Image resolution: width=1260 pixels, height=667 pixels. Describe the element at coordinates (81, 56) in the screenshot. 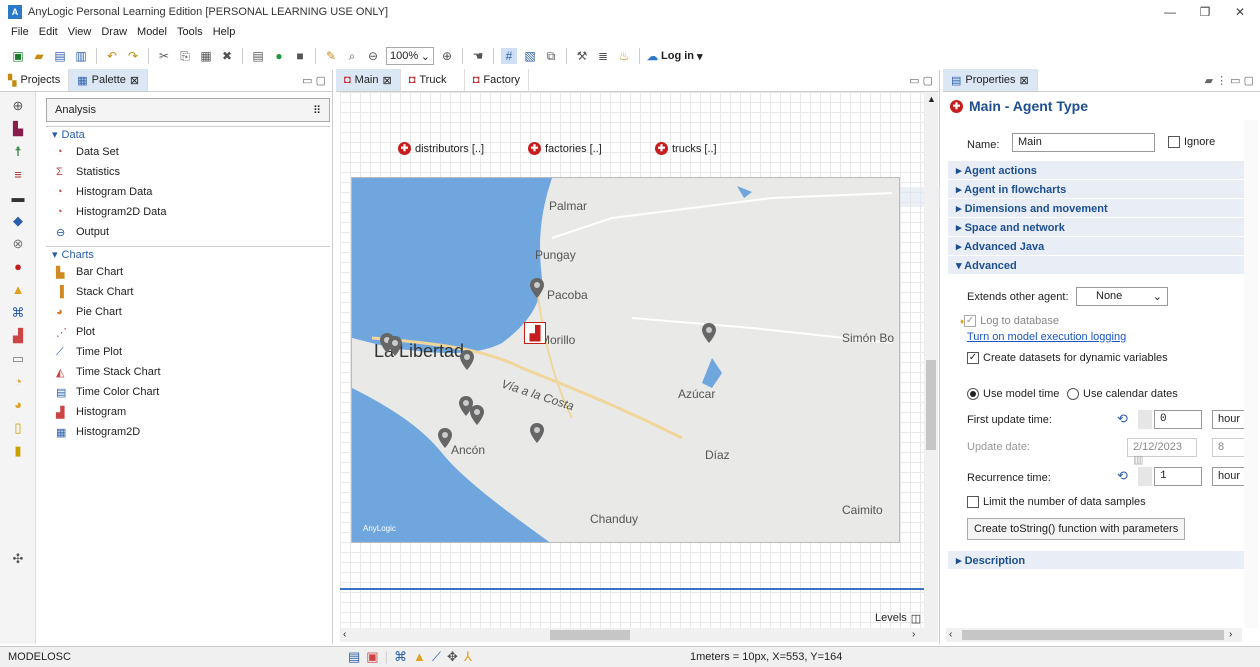

I see `save-all-icon: ▥` at that location.